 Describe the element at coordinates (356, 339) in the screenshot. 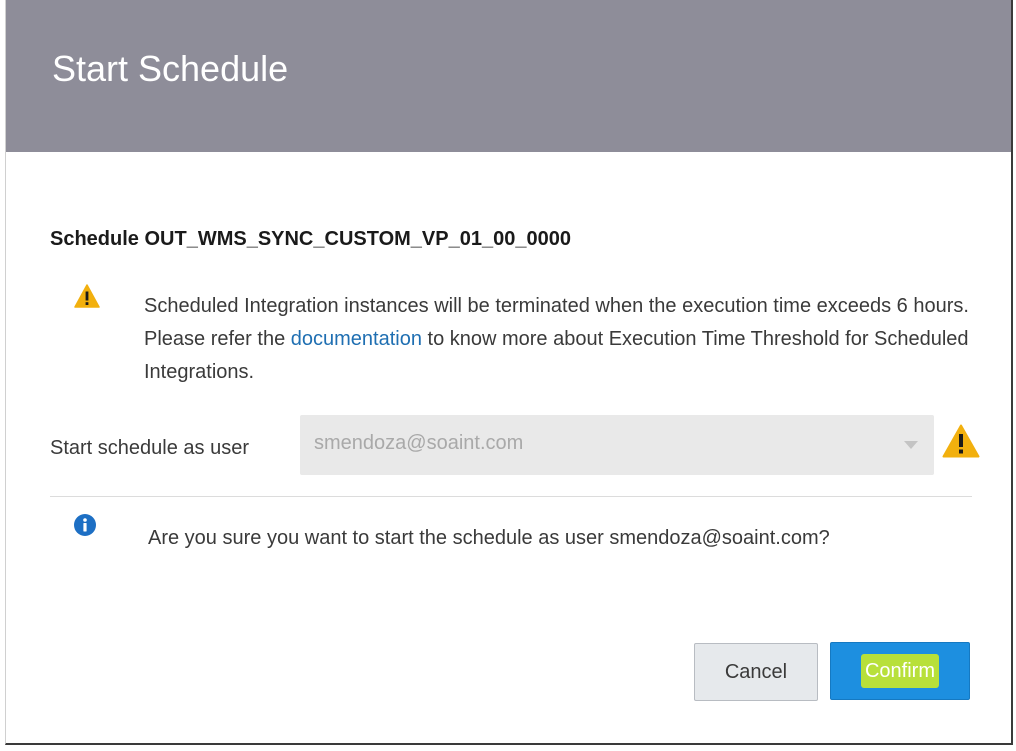

I see `documentation-link: documentation` at that location.